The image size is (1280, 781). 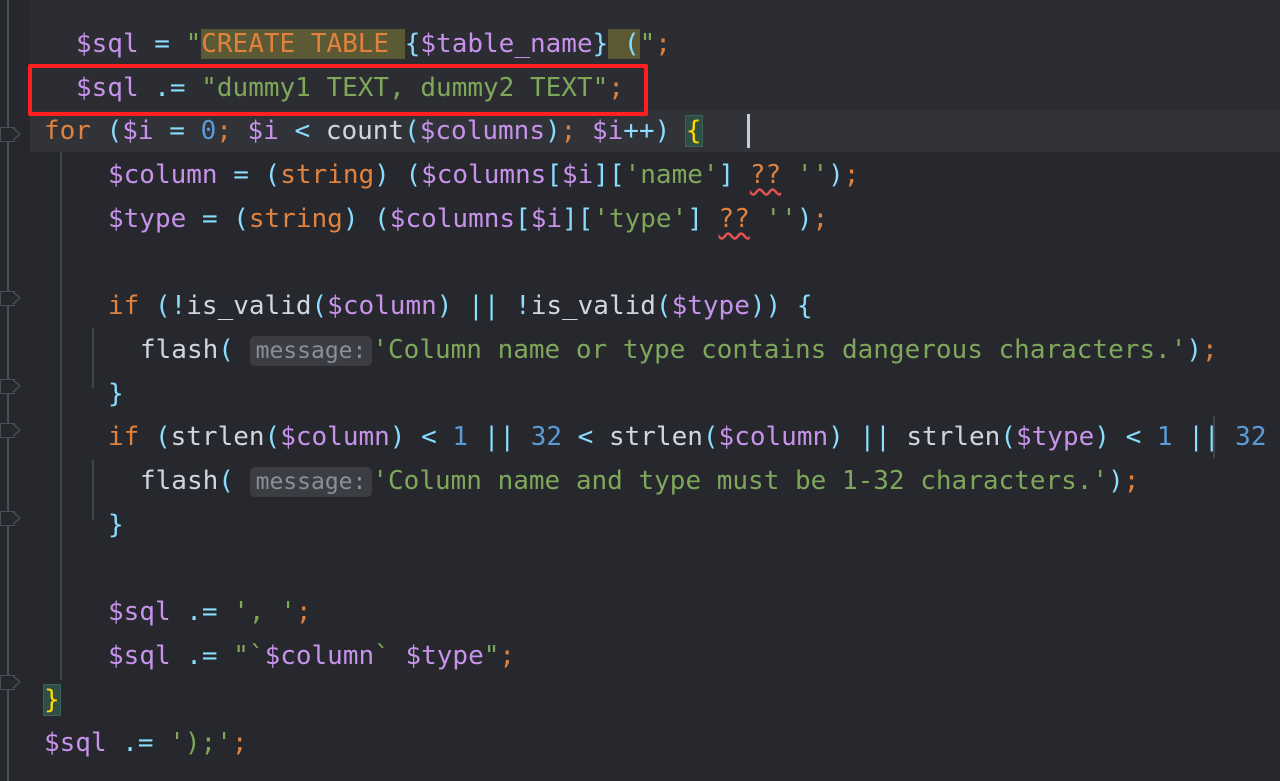 What do you see at coordinates (546, 437) in the screenshot?
I see `code-token: 32` at bounding box center [546, 437].